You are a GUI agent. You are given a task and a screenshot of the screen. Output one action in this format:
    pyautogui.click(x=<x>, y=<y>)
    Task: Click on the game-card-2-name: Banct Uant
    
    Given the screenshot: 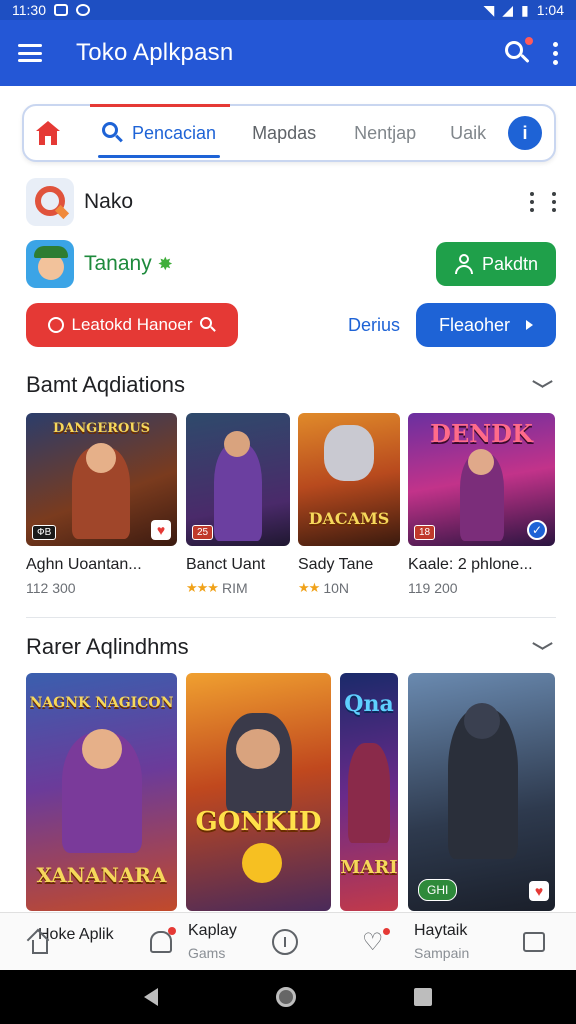 What is the action you would take?
    pyautogui.click(x=226, y=564)
    